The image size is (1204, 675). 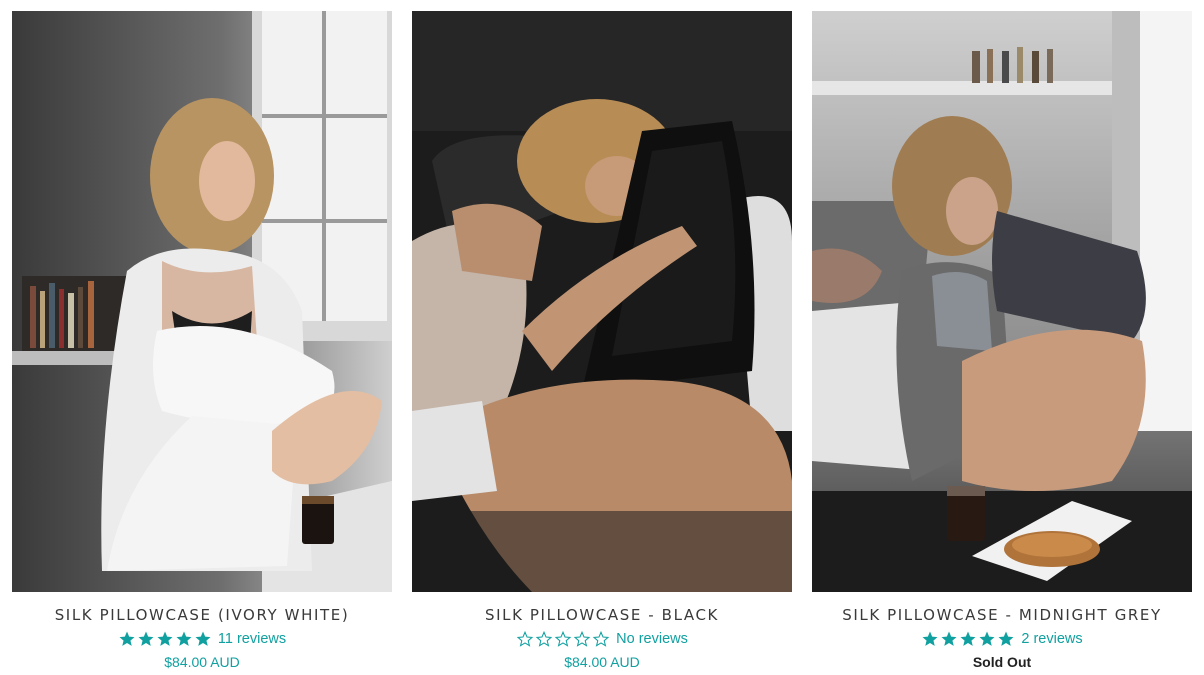 What do you see at coordinates (202, 615) in the screenshot?
I see `product-title: SILK PILLOWCASE (IVORY WHITE)` at bounding box center [202, 615].